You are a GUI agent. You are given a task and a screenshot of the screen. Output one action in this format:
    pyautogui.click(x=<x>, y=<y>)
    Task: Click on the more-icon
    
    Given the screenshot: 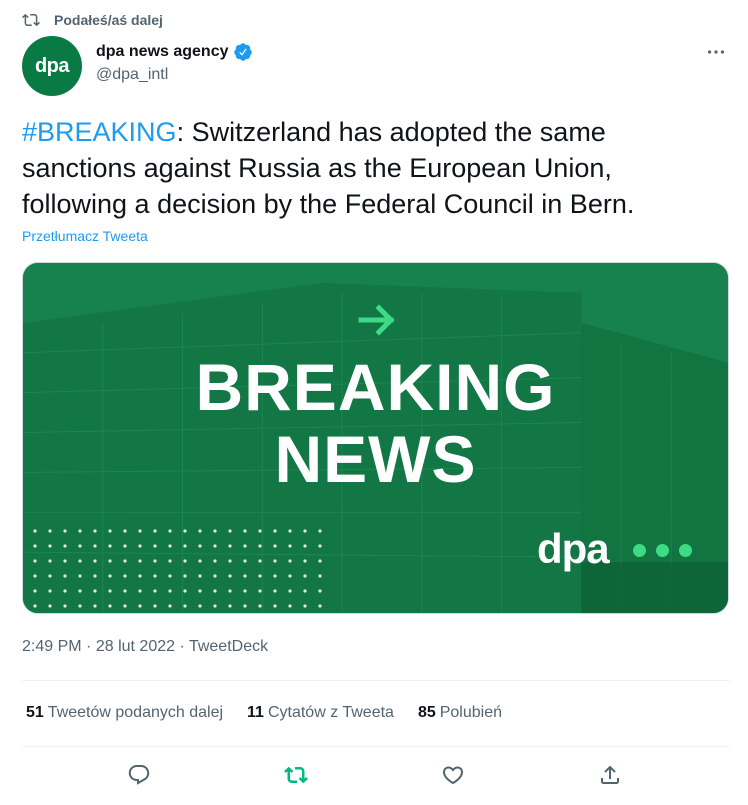 What is the action you would take?
    pyautogui.click(x=716, y=52)
    